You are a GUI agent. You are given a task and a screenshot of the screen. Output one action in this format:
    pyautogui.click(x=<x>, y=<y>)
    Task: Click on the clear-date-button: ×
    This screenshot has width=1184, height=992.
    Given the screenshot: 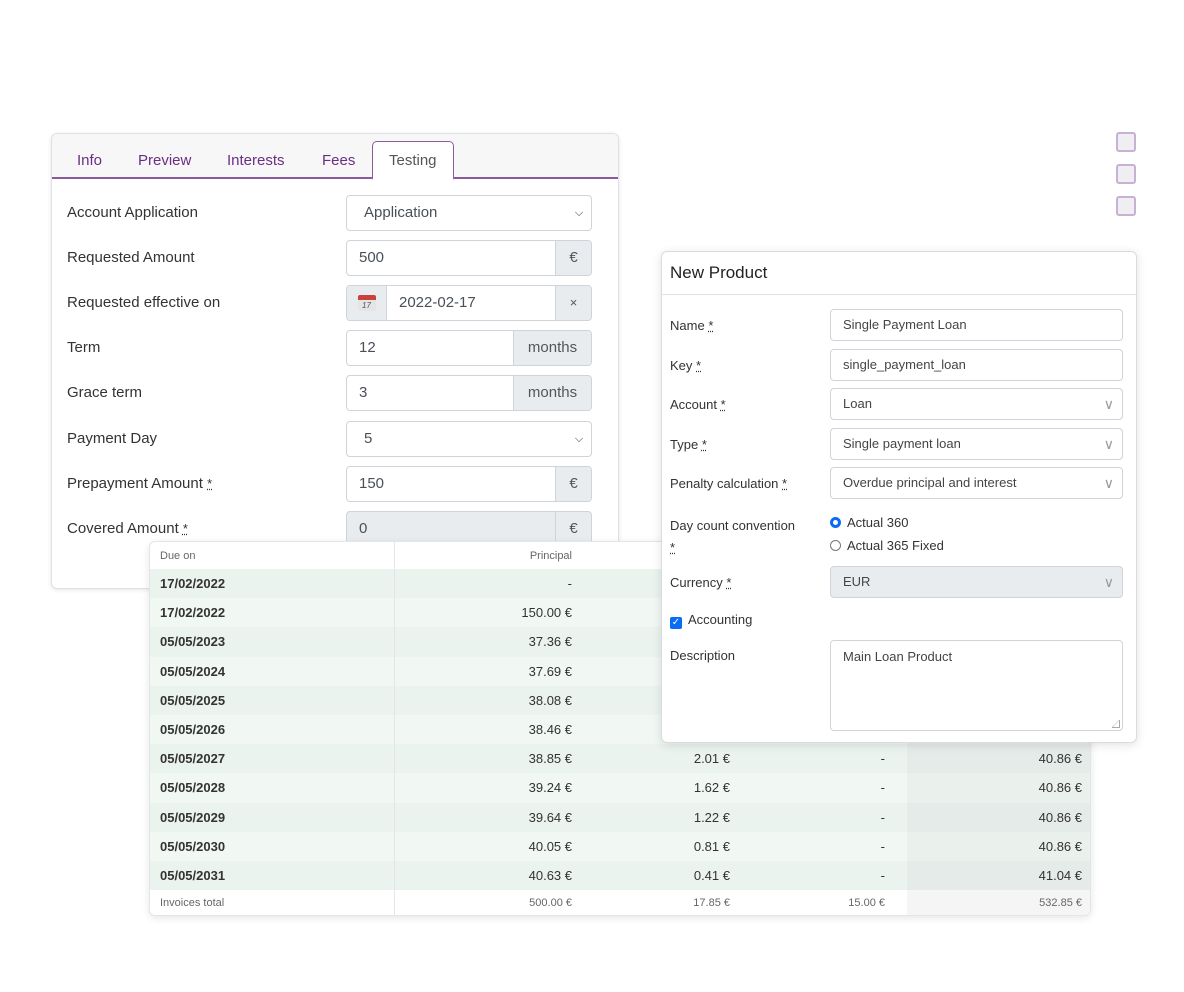 What is the action you would take?
    pyautogui.click(x=573, y=303)
    